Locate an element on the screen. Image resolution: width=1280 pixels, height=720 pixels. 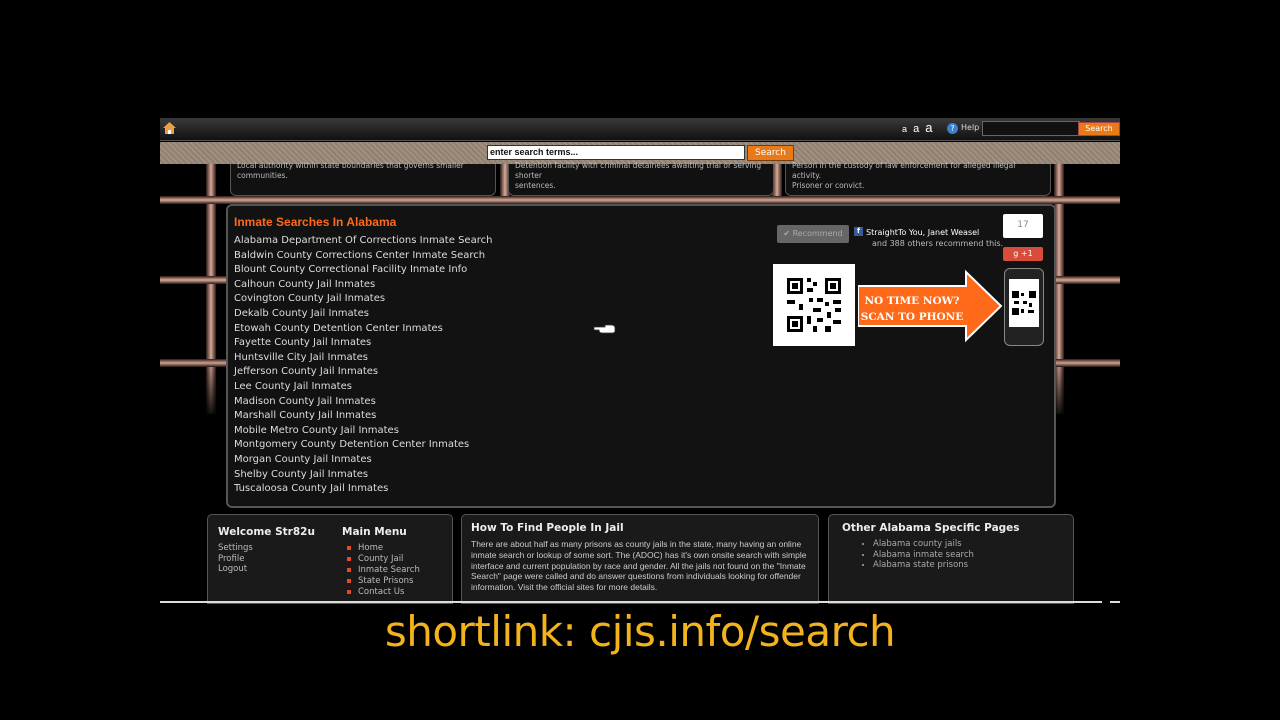
home-icon is located at coordinates (169, 128).